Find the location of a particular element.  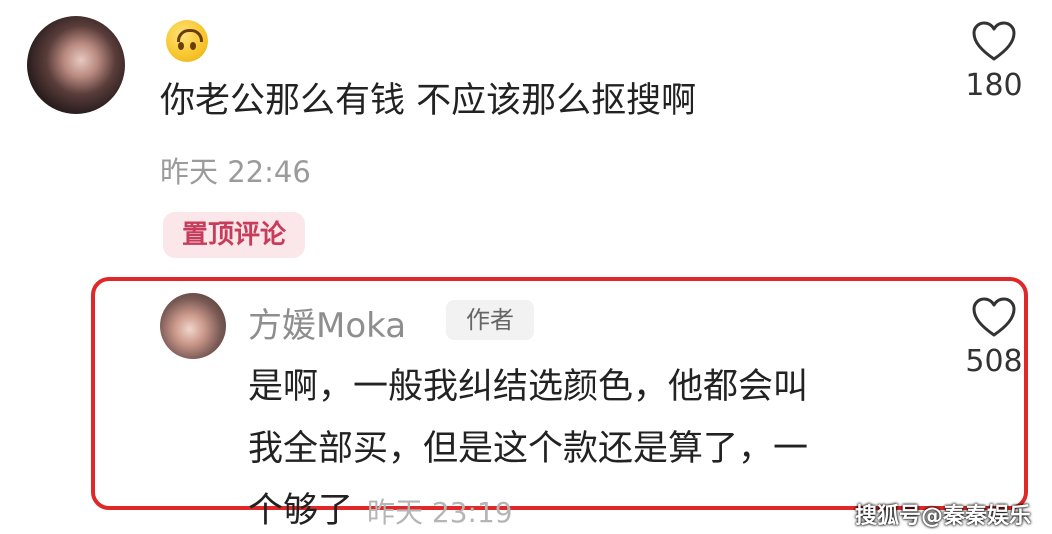

upside-down-face-emoji-icon is located at coordinates (187, 41).